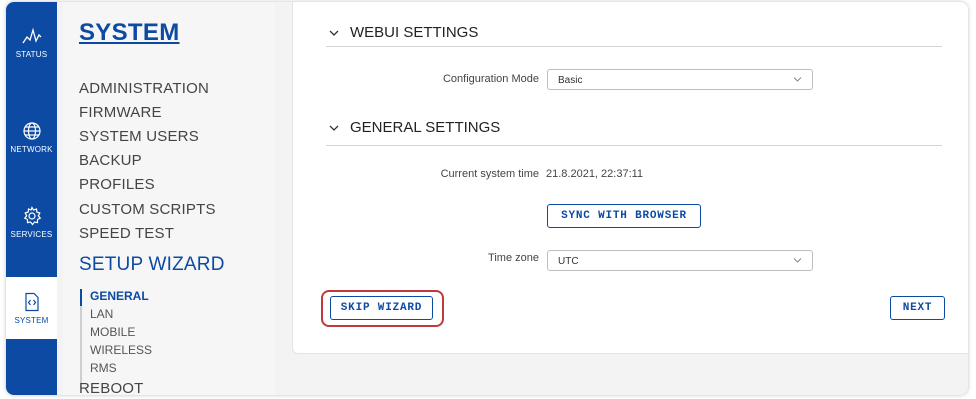  I want to click on rail-label-network: NETWORK, so click(31, 149).